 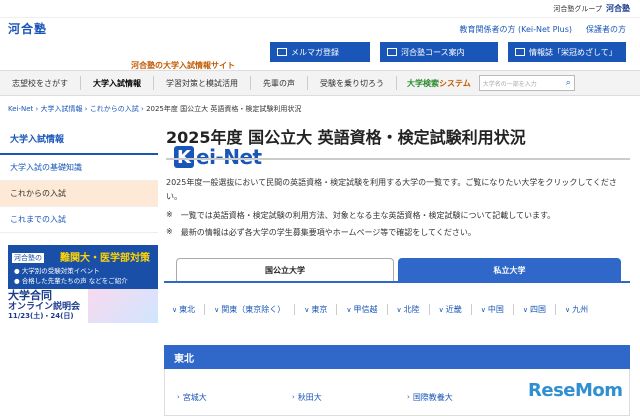 I want to click on region-link-tohoku: ∨ 東北, so click(x=186, y=309).